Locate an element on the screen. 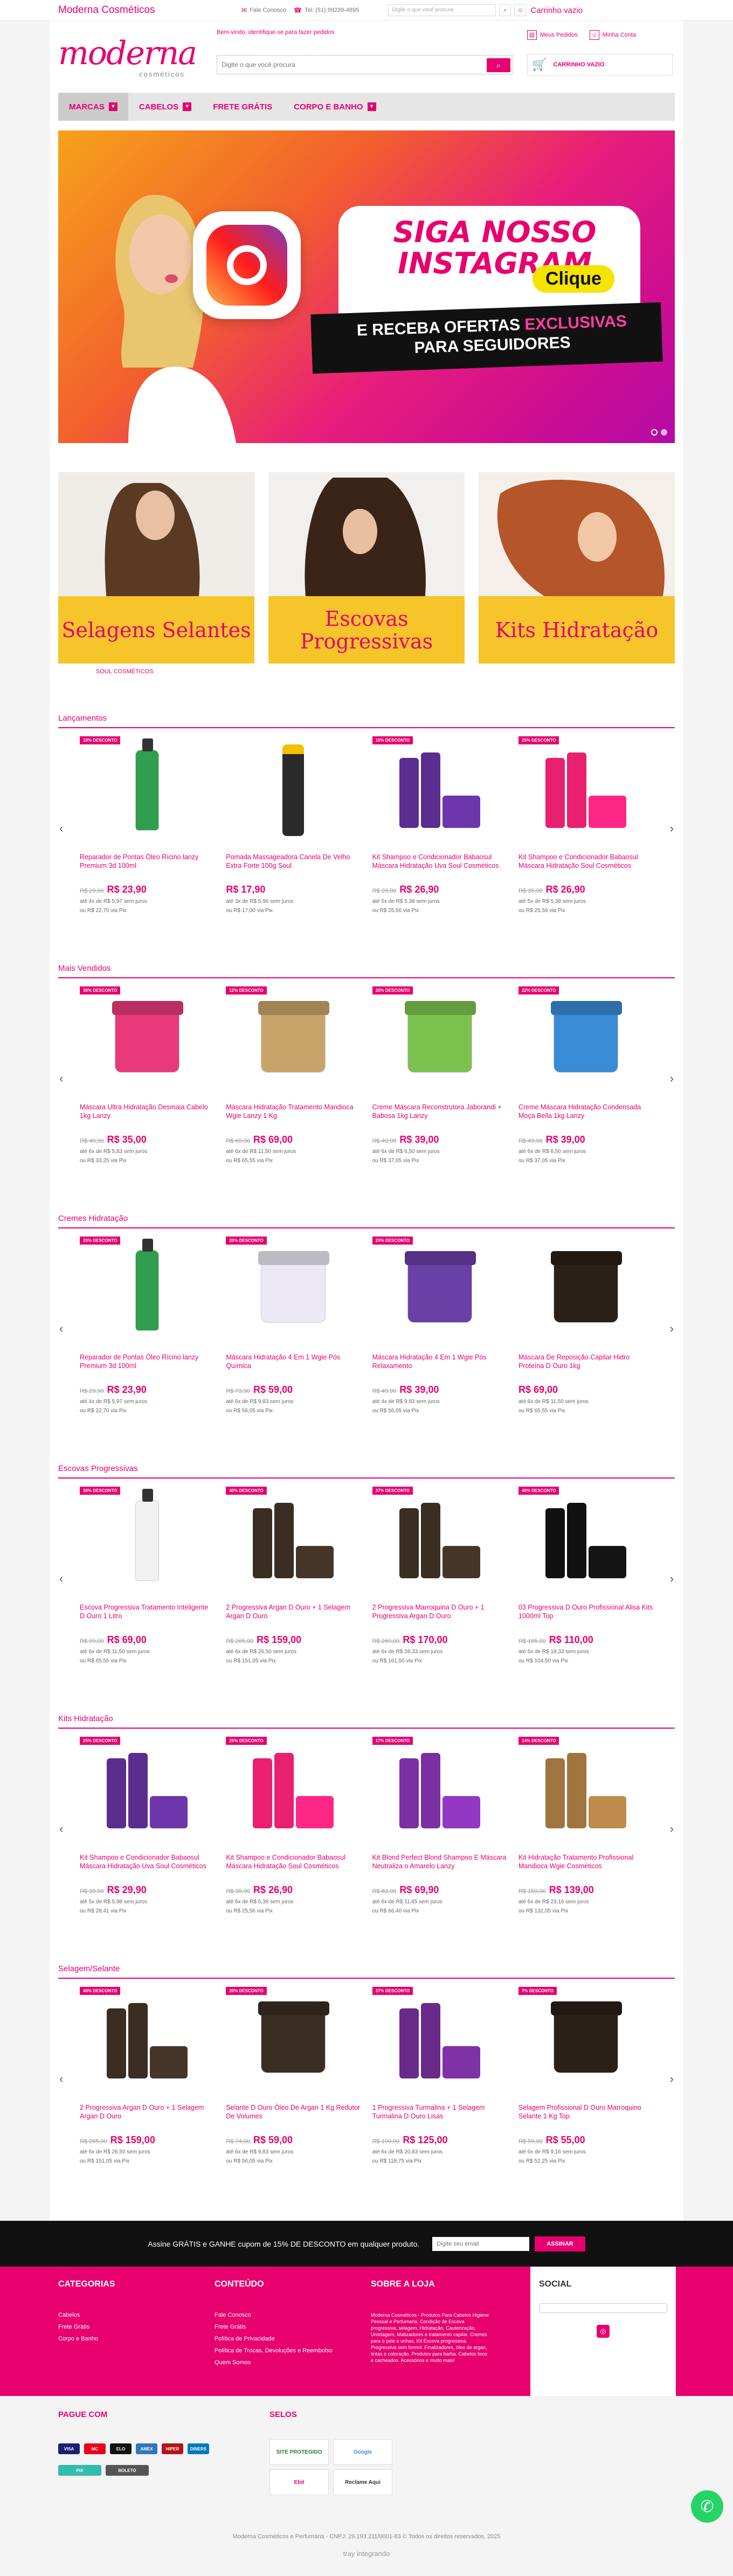  top-search-icon: ⌕ is located at coordinates (505, 10).